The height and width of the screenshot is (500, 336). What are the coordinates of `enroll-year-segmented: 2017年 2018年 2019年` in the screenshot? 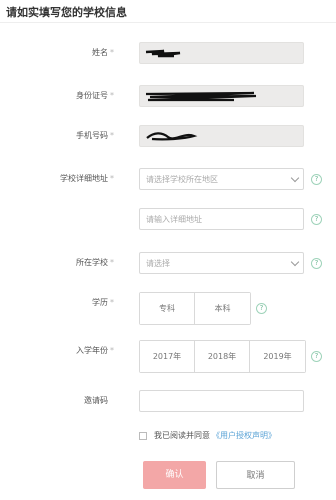 It's located at (222, 356).